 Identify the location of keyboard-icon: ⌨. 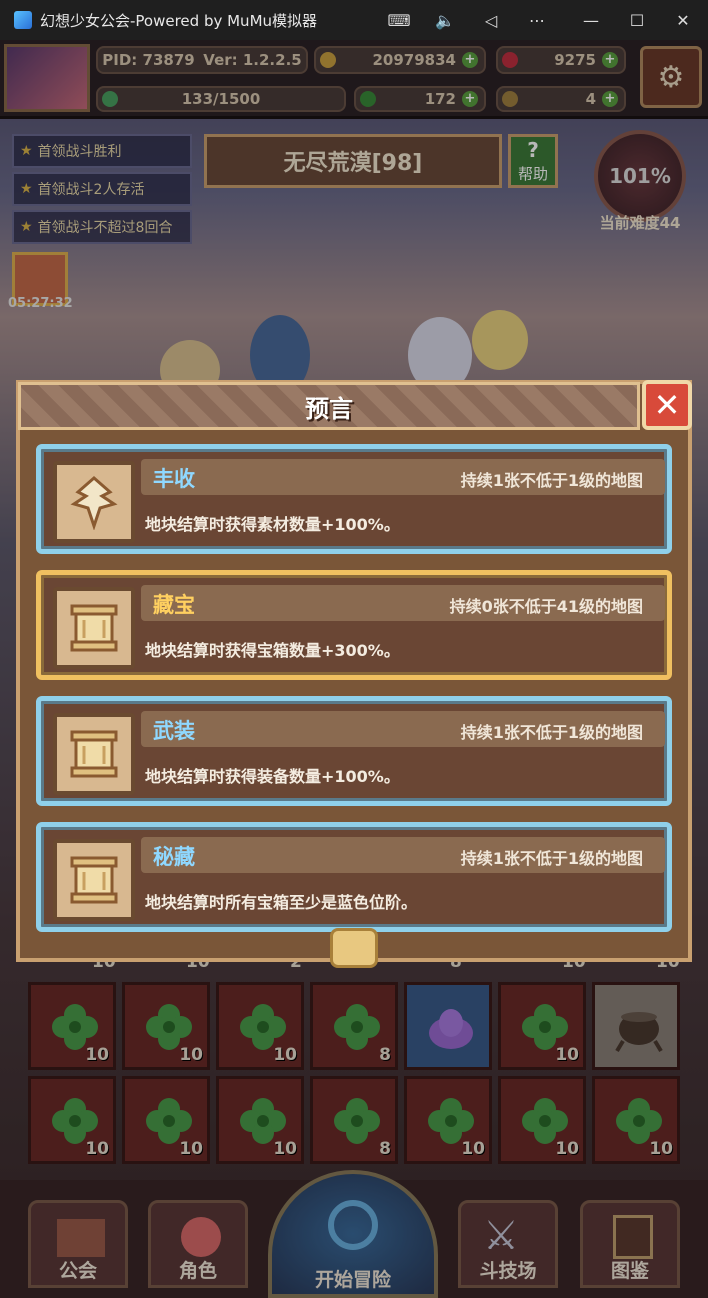
(399, 20).